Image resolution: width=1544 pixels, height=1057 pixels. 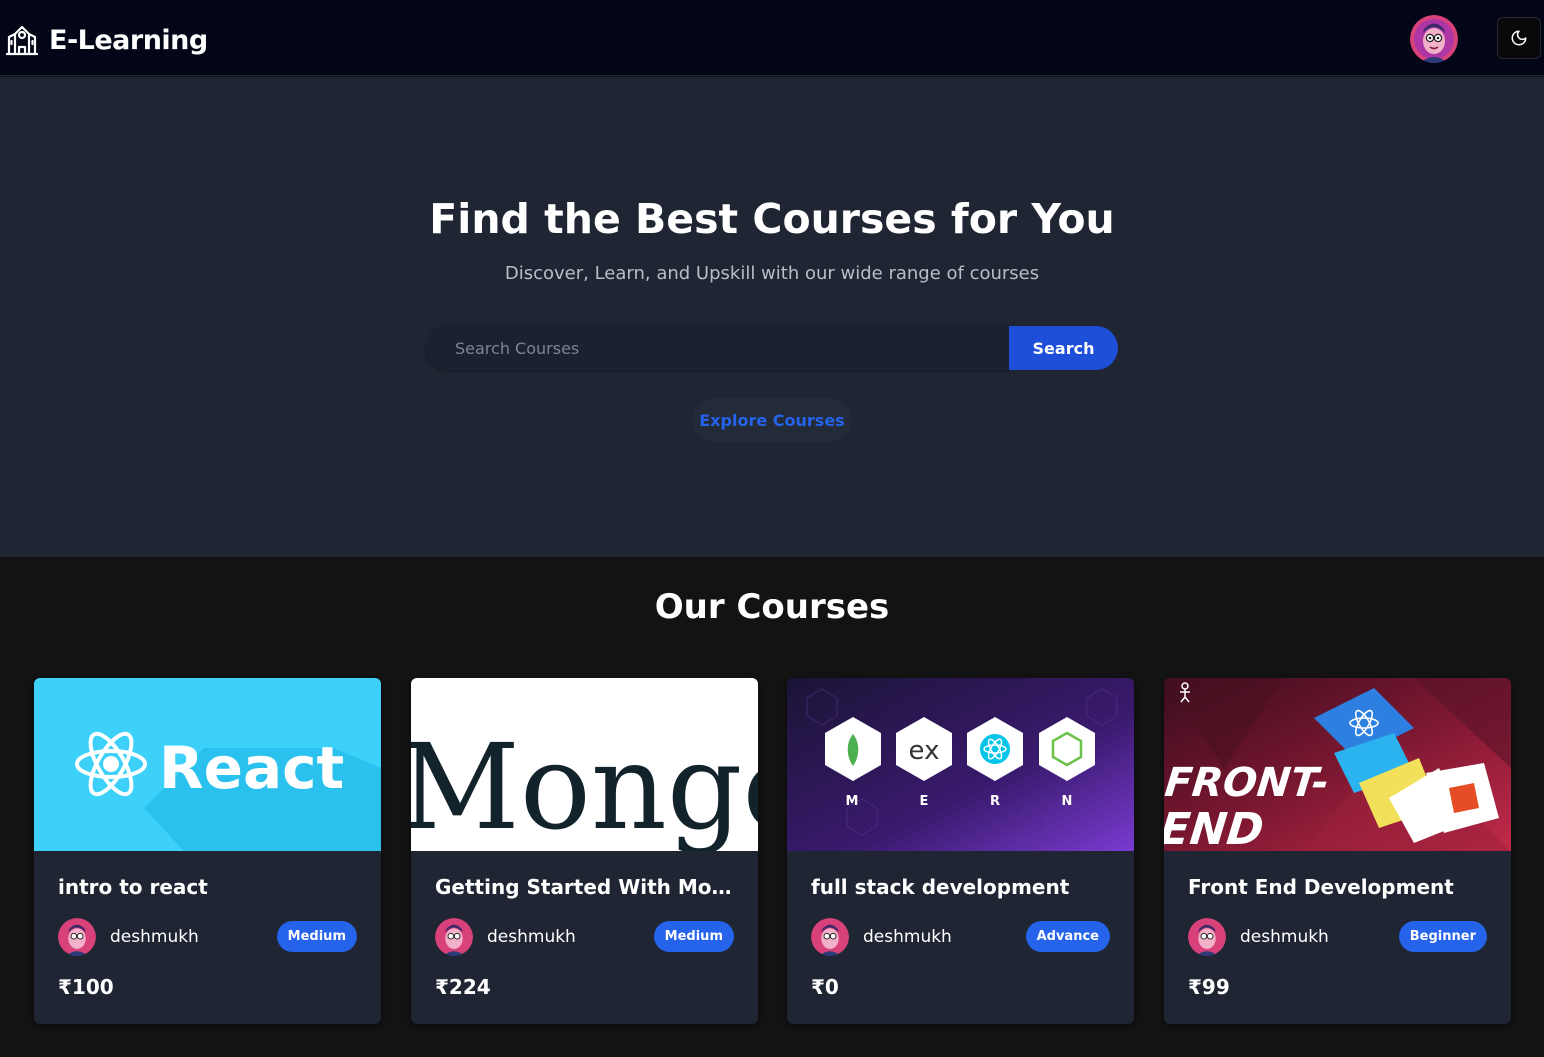 I want to click on svg-text: N, so click(x=1067, y=801).